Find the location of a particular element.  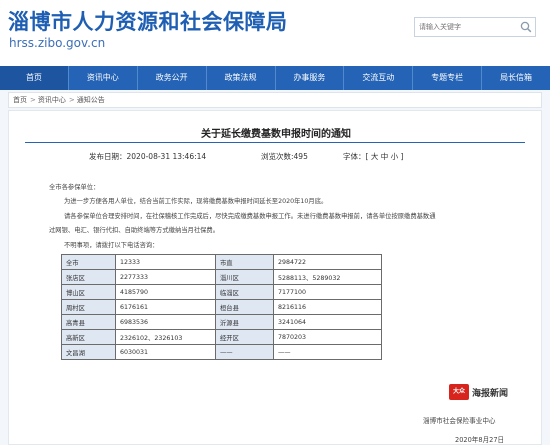

nav-item-policies: 政策法规 is located at coordinates (241, 78).